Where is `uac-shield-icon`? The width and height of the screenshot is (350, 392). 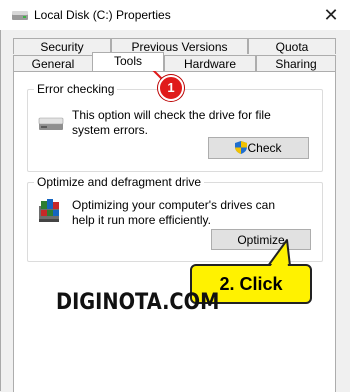
uac-shield-icon is located at coordinates (241, 147).